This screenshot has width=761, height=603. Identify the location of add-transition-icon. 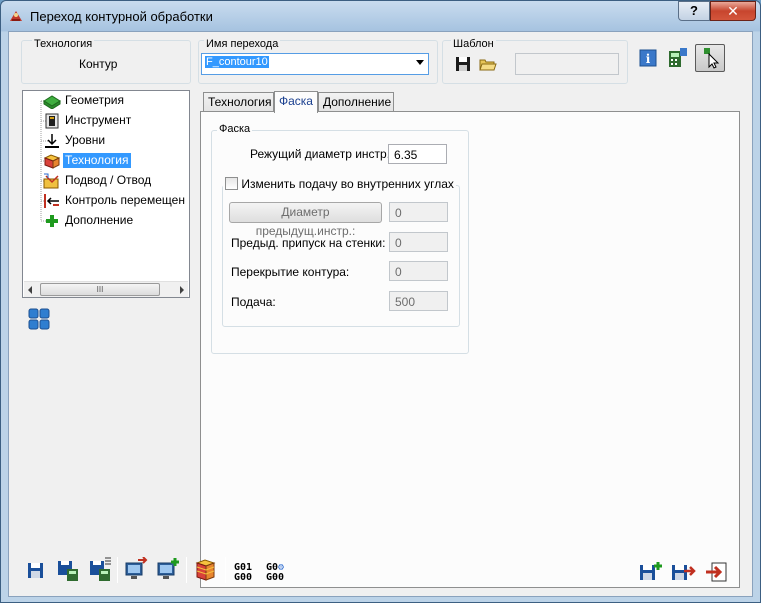
(168, 570).